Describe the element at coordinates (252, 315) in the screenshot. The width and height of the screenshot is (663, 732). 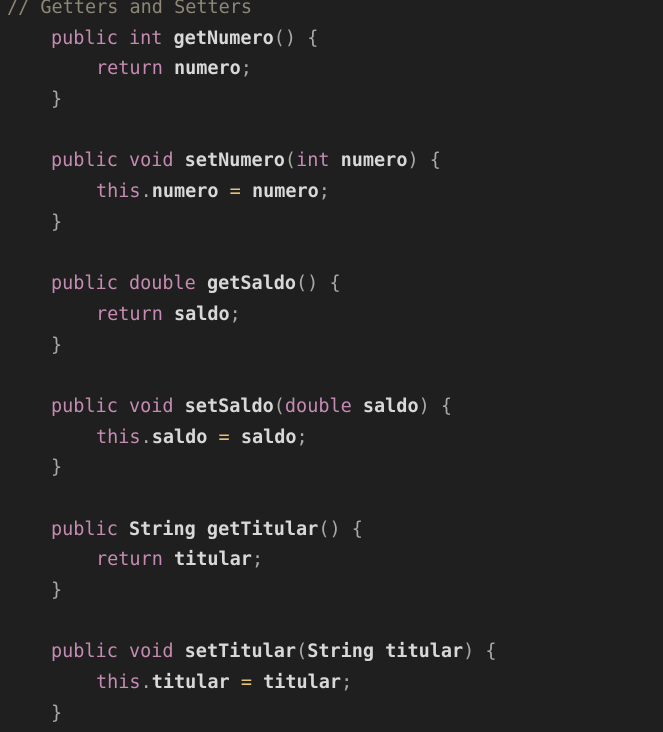
I see `code-line: return saldo;` at that location.